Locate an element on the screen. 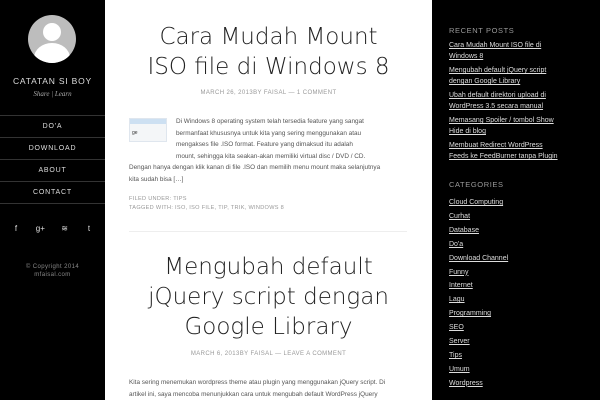 Image resolution: width=600 pixels, height=400 pixels. nav-item-download: Download is located at coordinates (52, 149).